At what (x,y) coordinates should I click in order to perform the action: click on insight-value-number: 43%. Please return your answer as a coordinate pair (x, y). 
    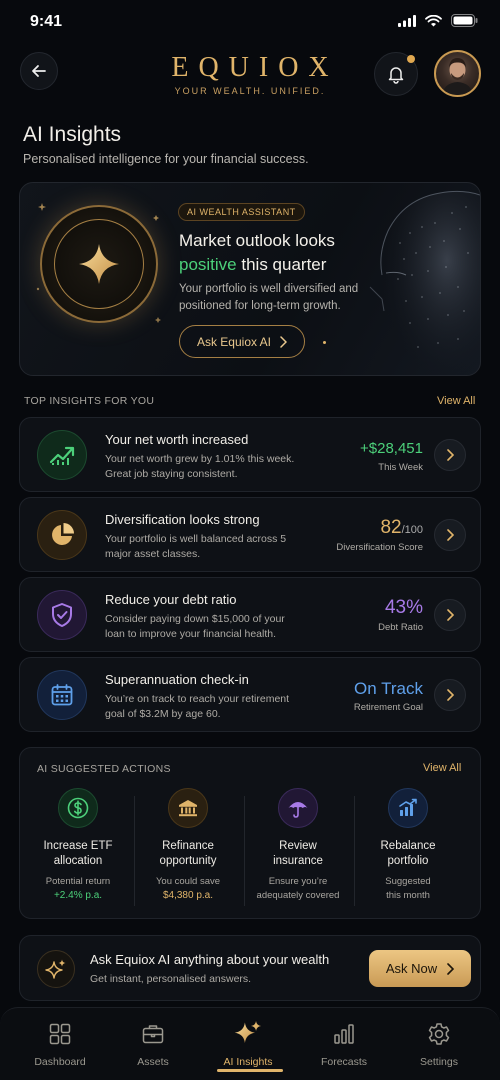
    Looking at the image, I should click on (403, 607).